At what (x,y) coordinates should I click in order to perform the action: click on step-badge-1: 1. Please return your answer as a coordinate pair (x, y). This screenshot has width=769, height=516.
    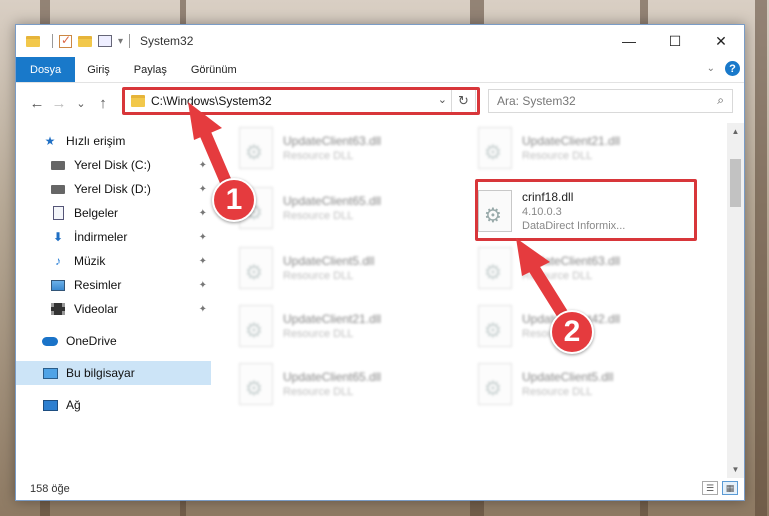
    Looking at the image, I should click on (234, 200).